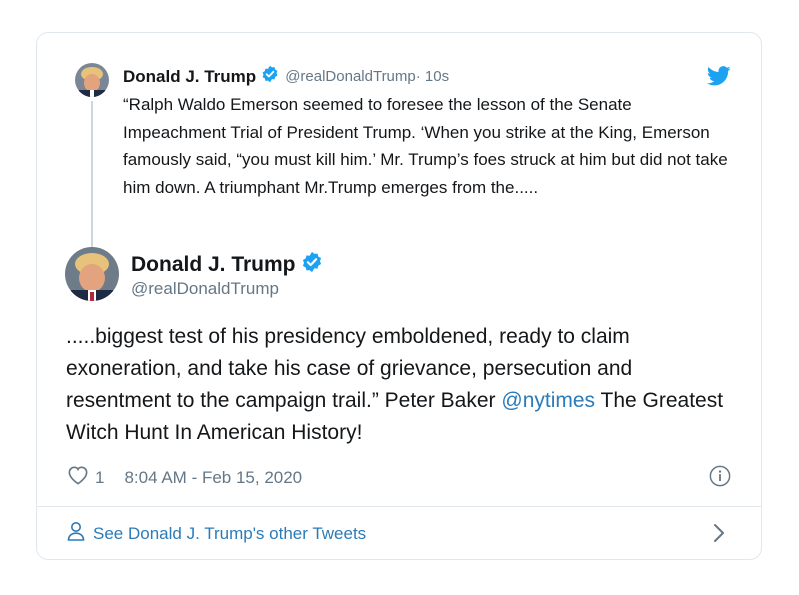 The image size is (799, 595). Describe the element at coordinates (78, 477) in the screenshot. I see `heart-icon` at that location.